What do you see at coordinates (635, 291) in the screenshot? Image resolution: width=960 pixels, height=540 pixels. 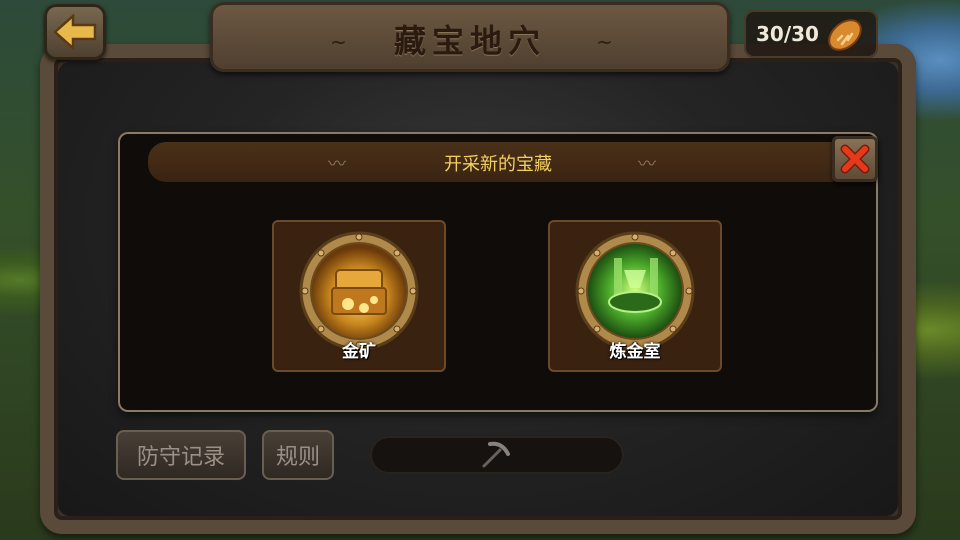 I see `alchemy-room-icon` at bounding box center [635, 291].